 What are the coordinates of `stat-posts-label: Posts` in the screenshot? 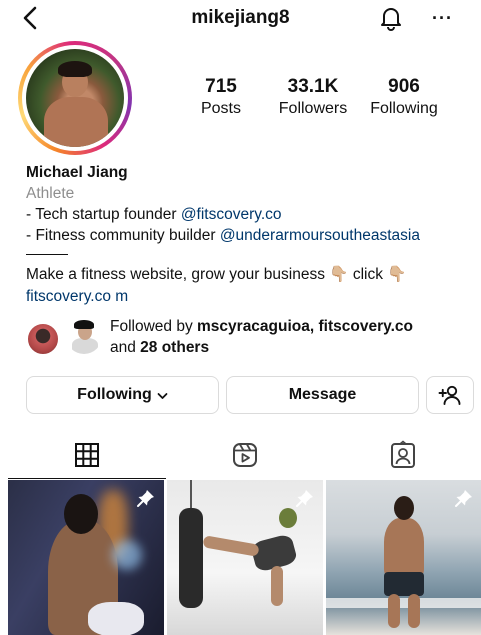 It's located at (220, 108).